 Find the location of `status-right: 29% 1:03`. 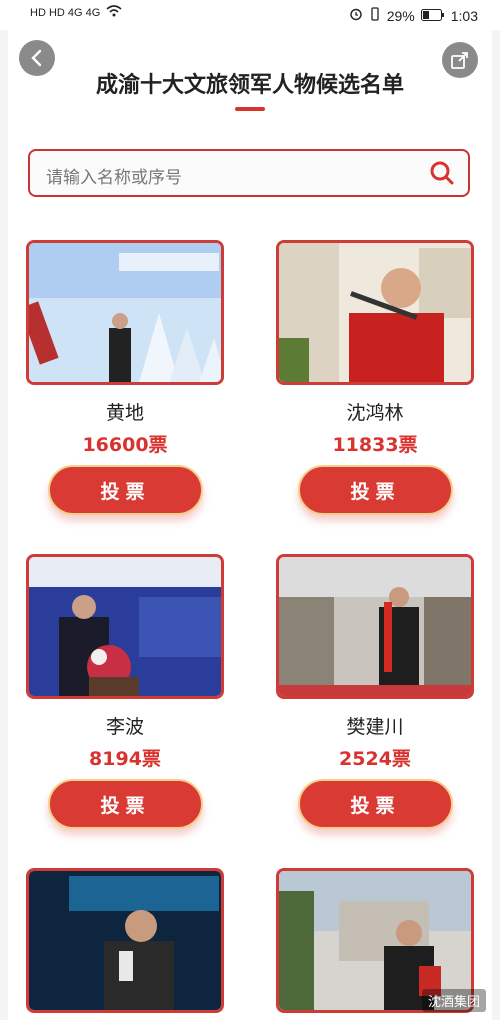

status-right: 29% 1:03 is located at coordinates (413, 15).